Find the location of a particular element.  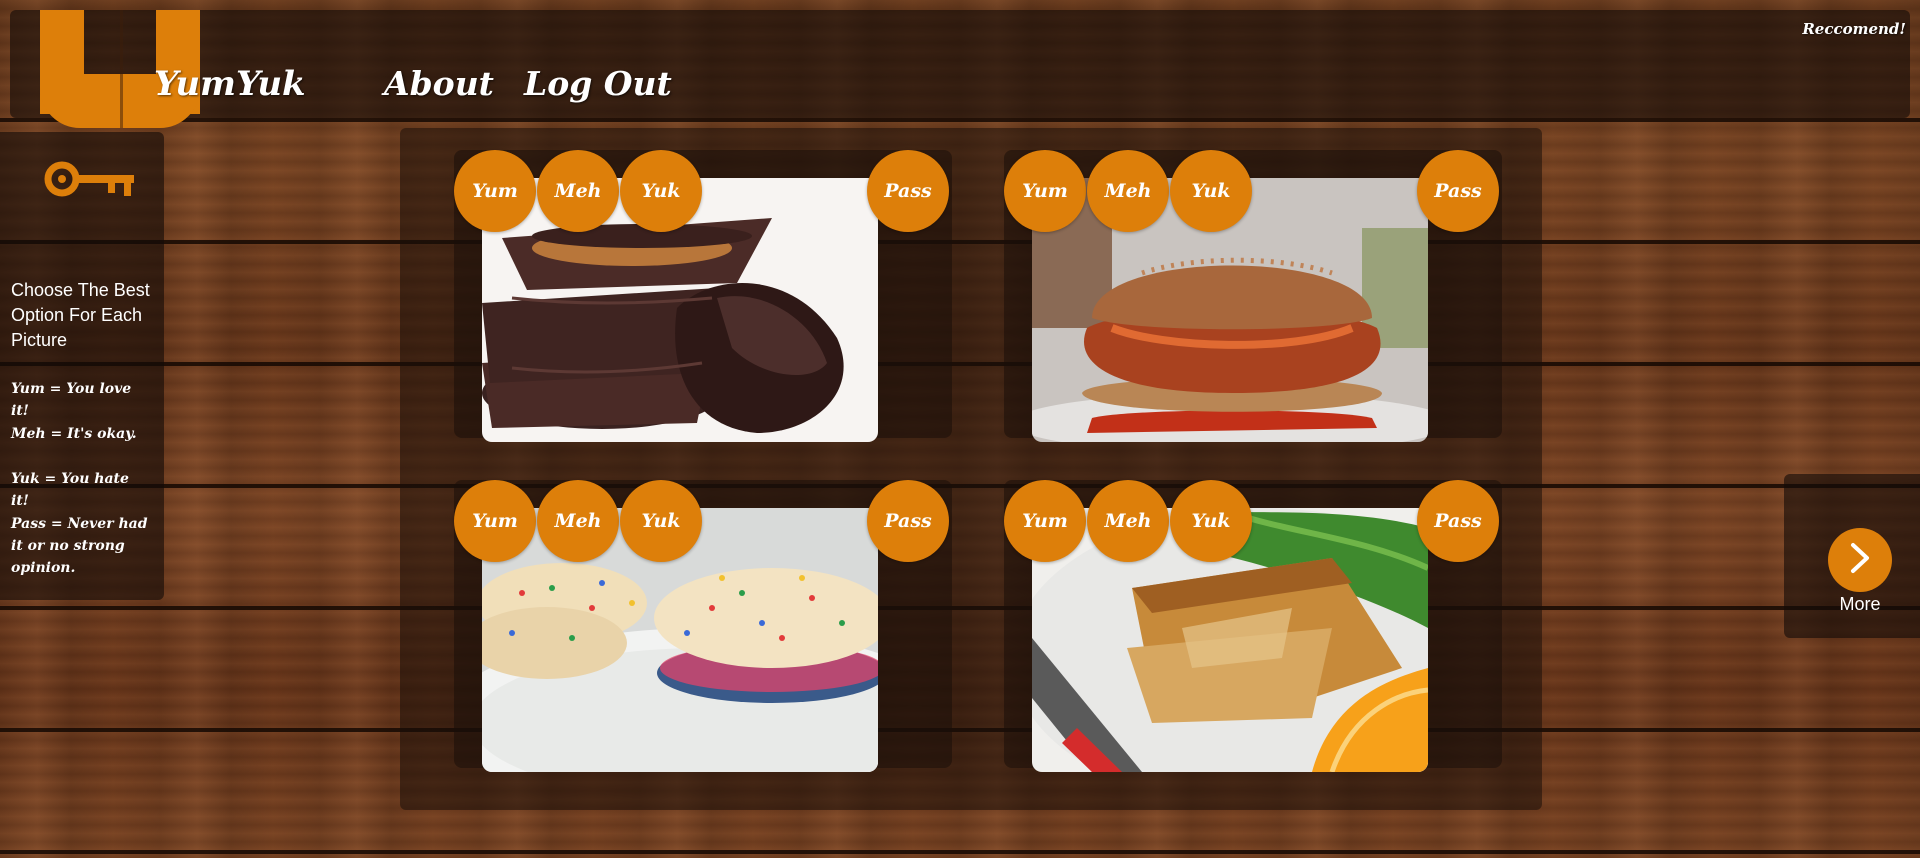

legend-intro: Choose The Best Option For Each Picture is located at coordinates (80, 315).